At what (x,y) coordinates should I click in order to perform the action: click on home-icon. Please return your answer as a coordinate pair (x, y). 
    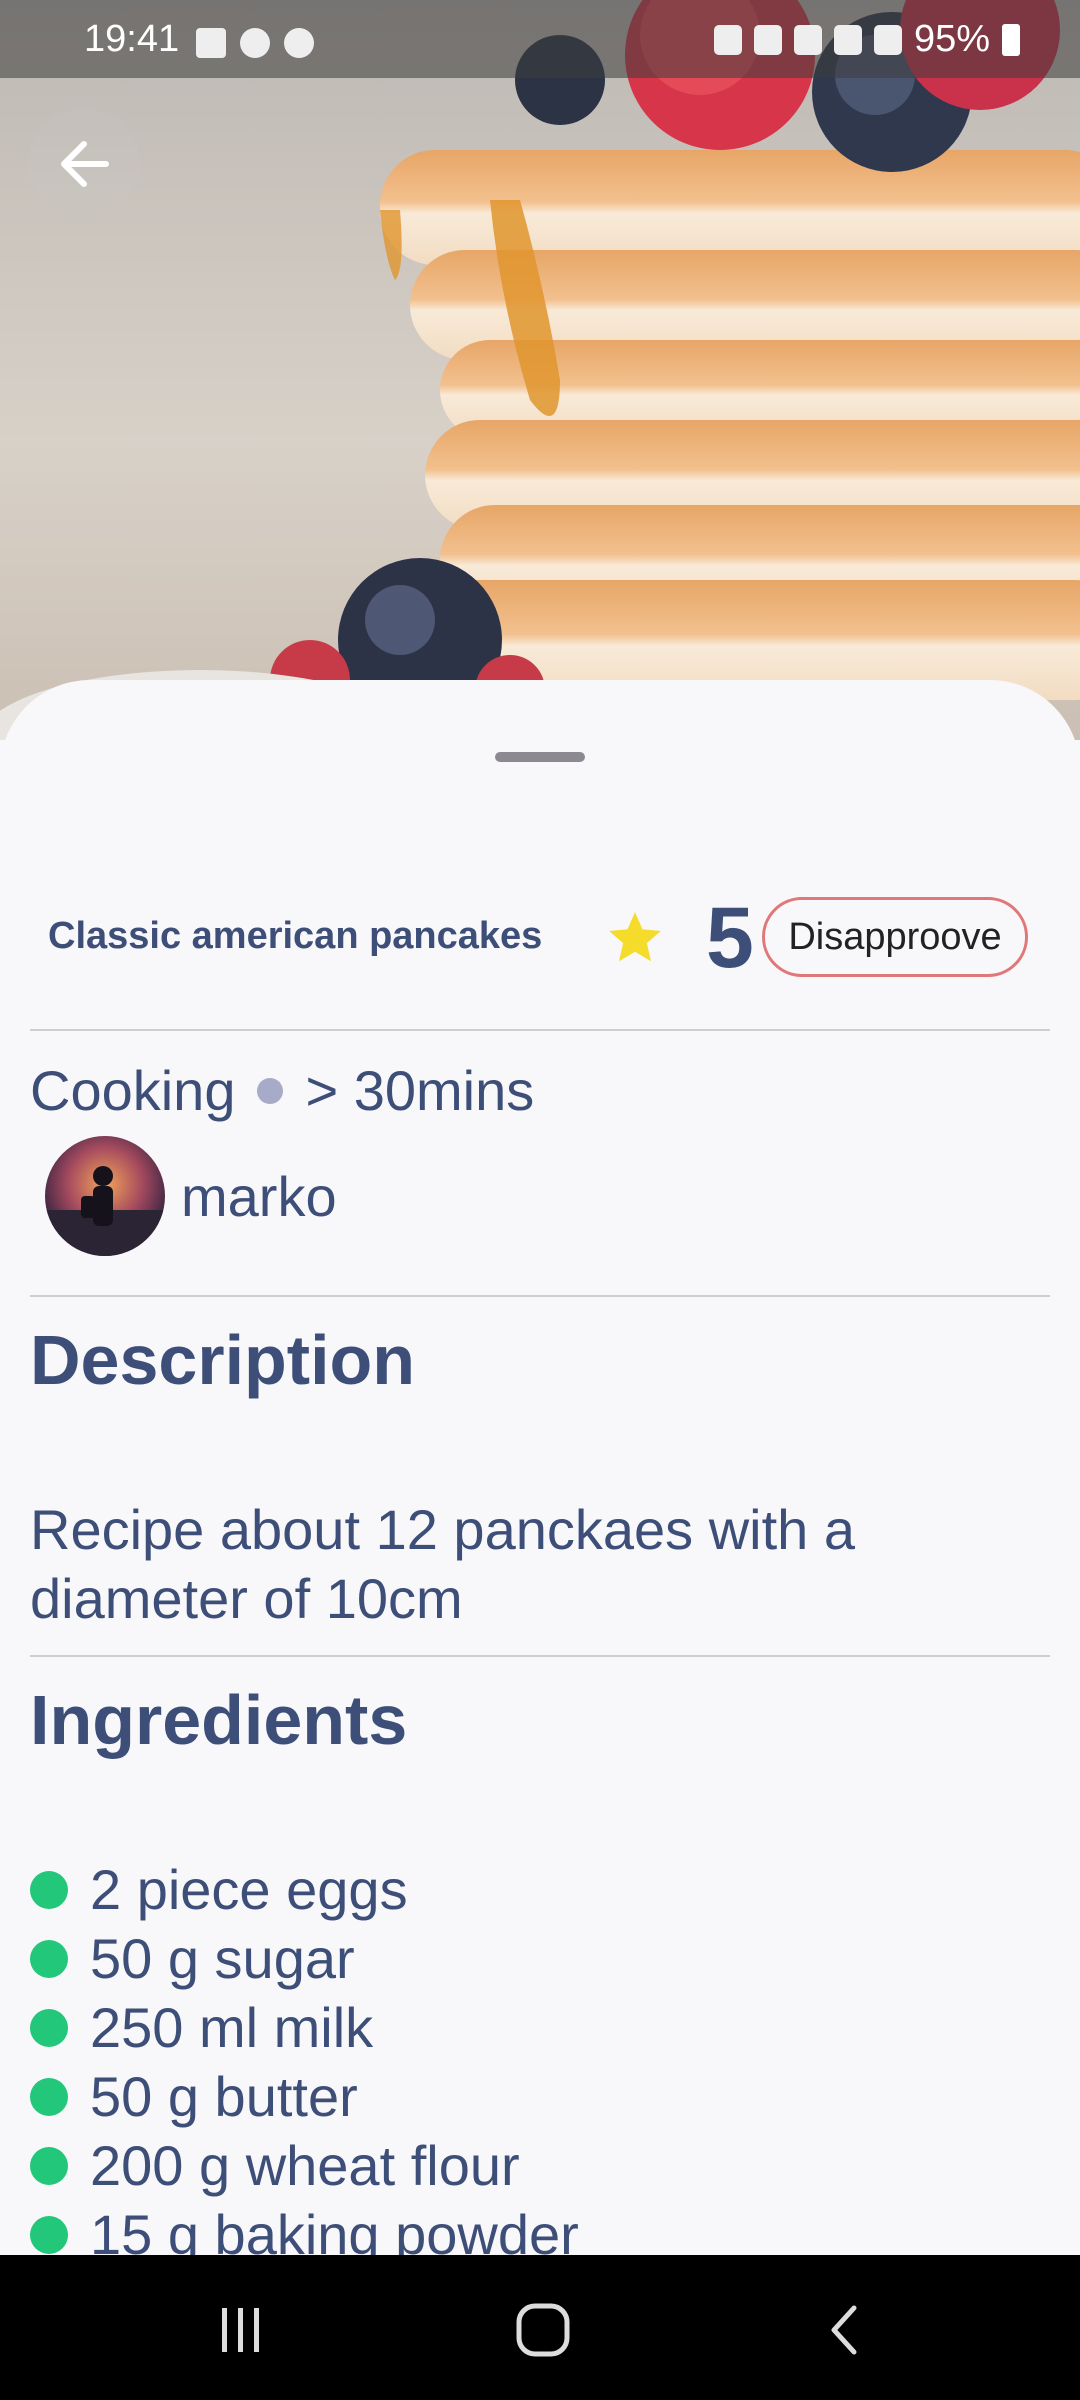
    Looking at the image, I should click on (543, 2330).